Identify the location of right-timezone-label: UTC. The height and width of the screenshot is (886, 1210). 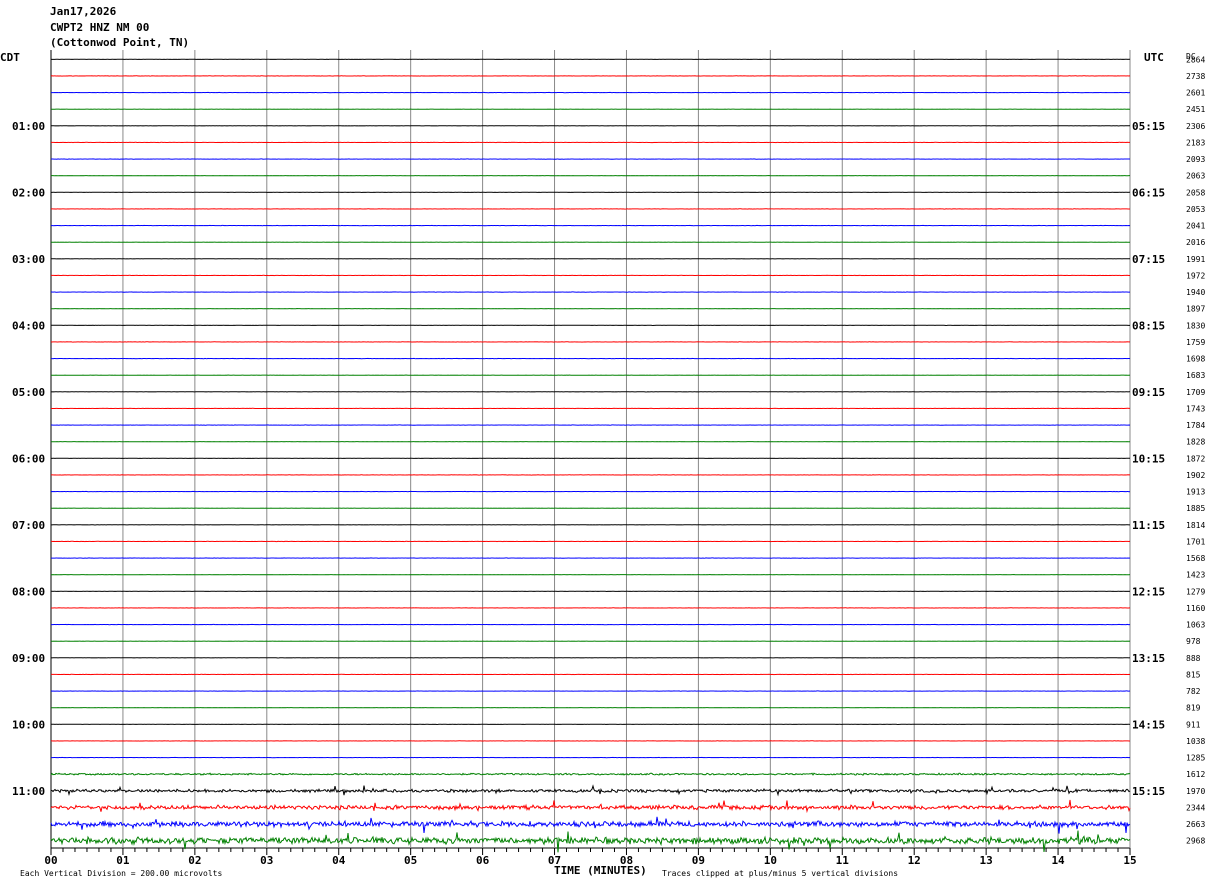
(1154, 57).